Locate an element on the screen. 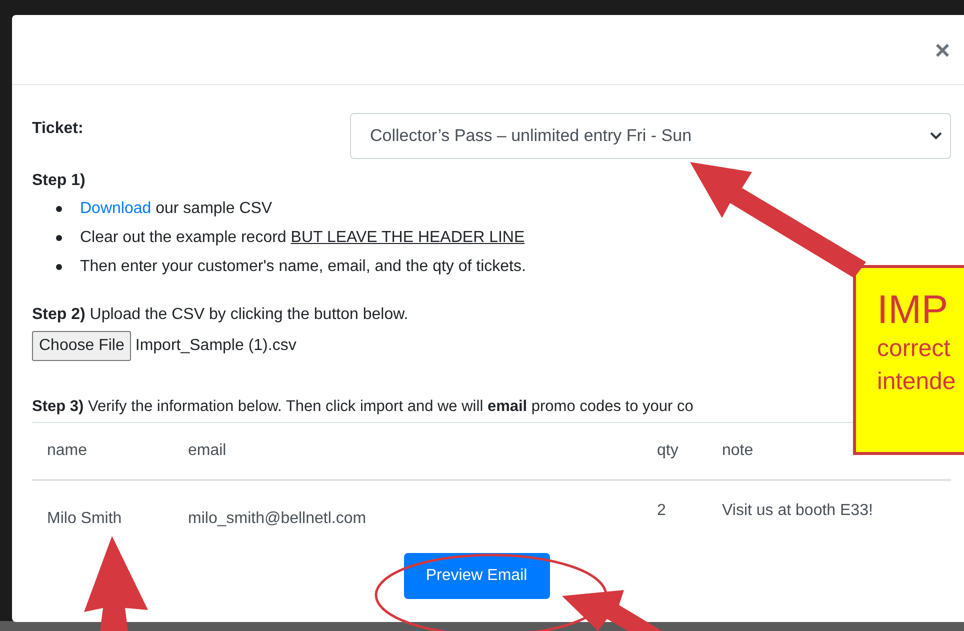  callout-text: intende is located at coordinates (917, 382).